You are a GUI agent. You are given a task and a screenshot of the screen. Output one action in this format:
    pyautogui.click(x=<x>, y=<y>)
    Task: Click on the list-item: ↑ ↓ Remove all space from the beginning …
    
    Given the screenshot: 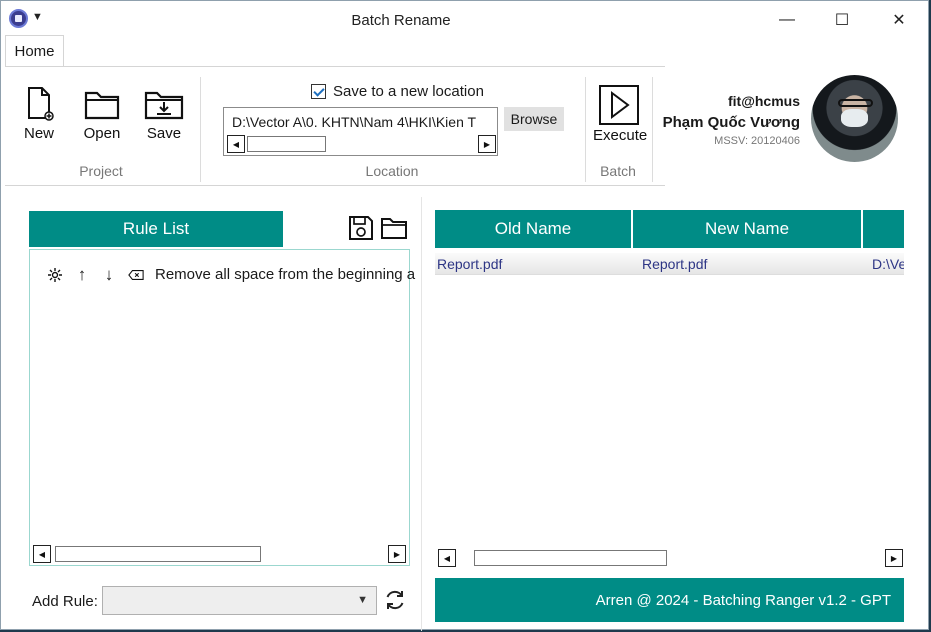 What is the action you would take?
    pyautogui.click(x=231, y=274)
    